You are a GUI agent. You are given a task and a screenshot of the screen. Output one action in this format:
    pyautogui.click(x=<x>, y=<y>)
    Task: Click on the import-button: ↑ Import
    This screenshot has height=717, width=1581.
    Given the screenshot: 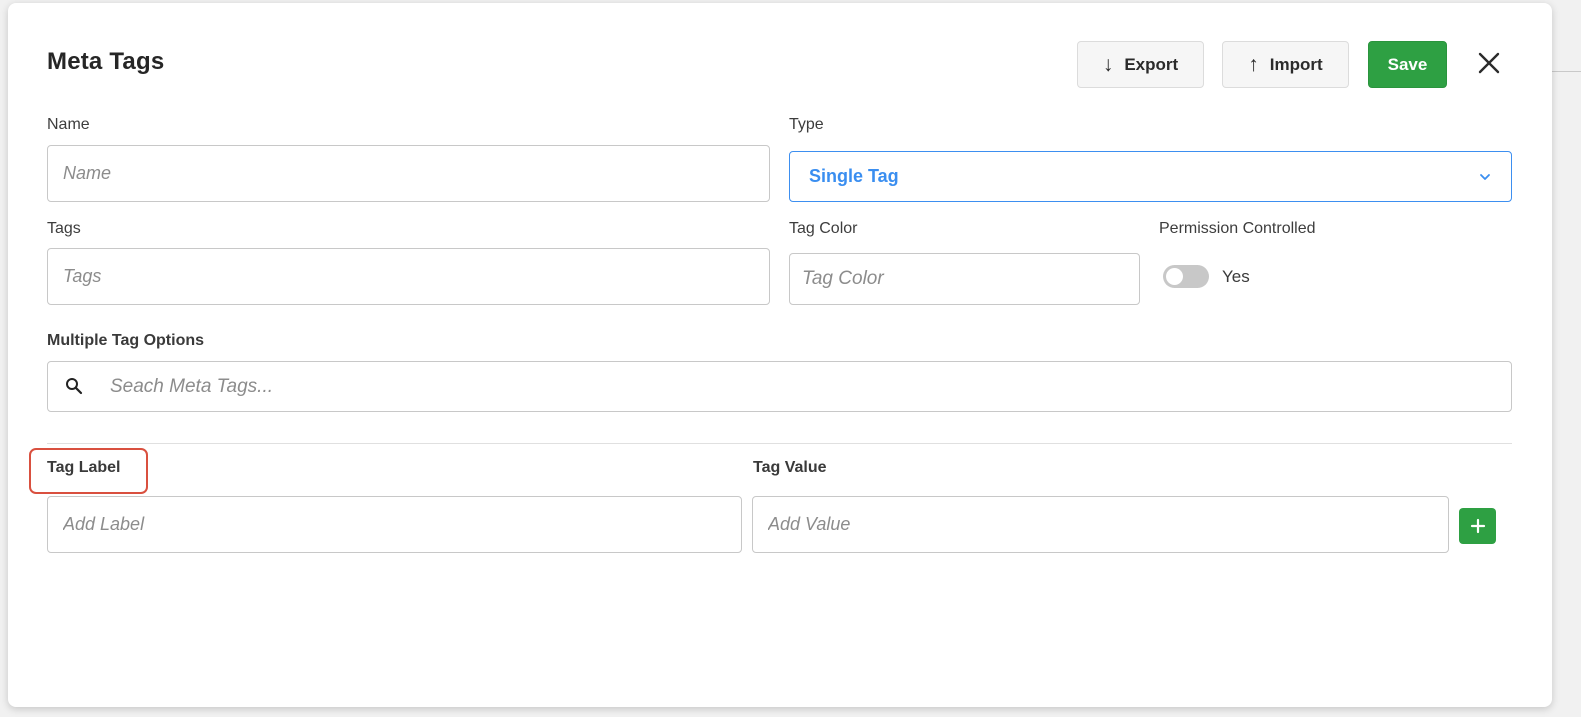 What is the action you would take?
    pyautogui.click(x=1285, y=64)
    